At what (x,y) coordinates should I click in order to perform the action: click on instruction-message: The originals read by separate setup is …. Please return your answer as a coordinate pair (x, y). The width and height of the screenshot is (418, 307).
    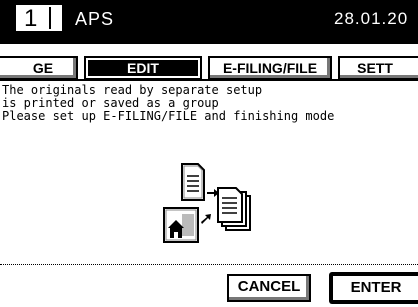
    Looking at the image, I should click on (168, 103).